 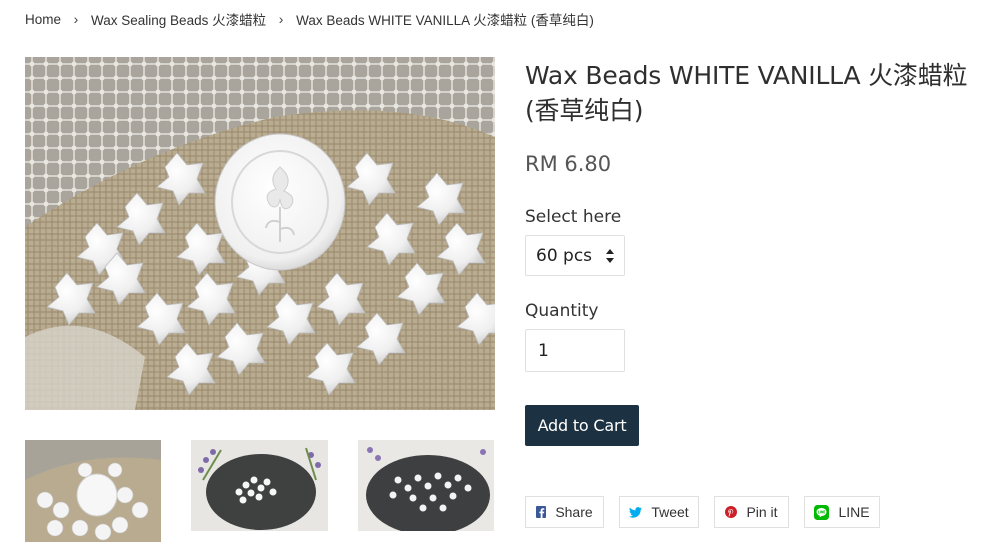 What do you see at coordinates (574, 512) in the screenshot?
I see `share-label: Share` at bounding box center [574, 512].